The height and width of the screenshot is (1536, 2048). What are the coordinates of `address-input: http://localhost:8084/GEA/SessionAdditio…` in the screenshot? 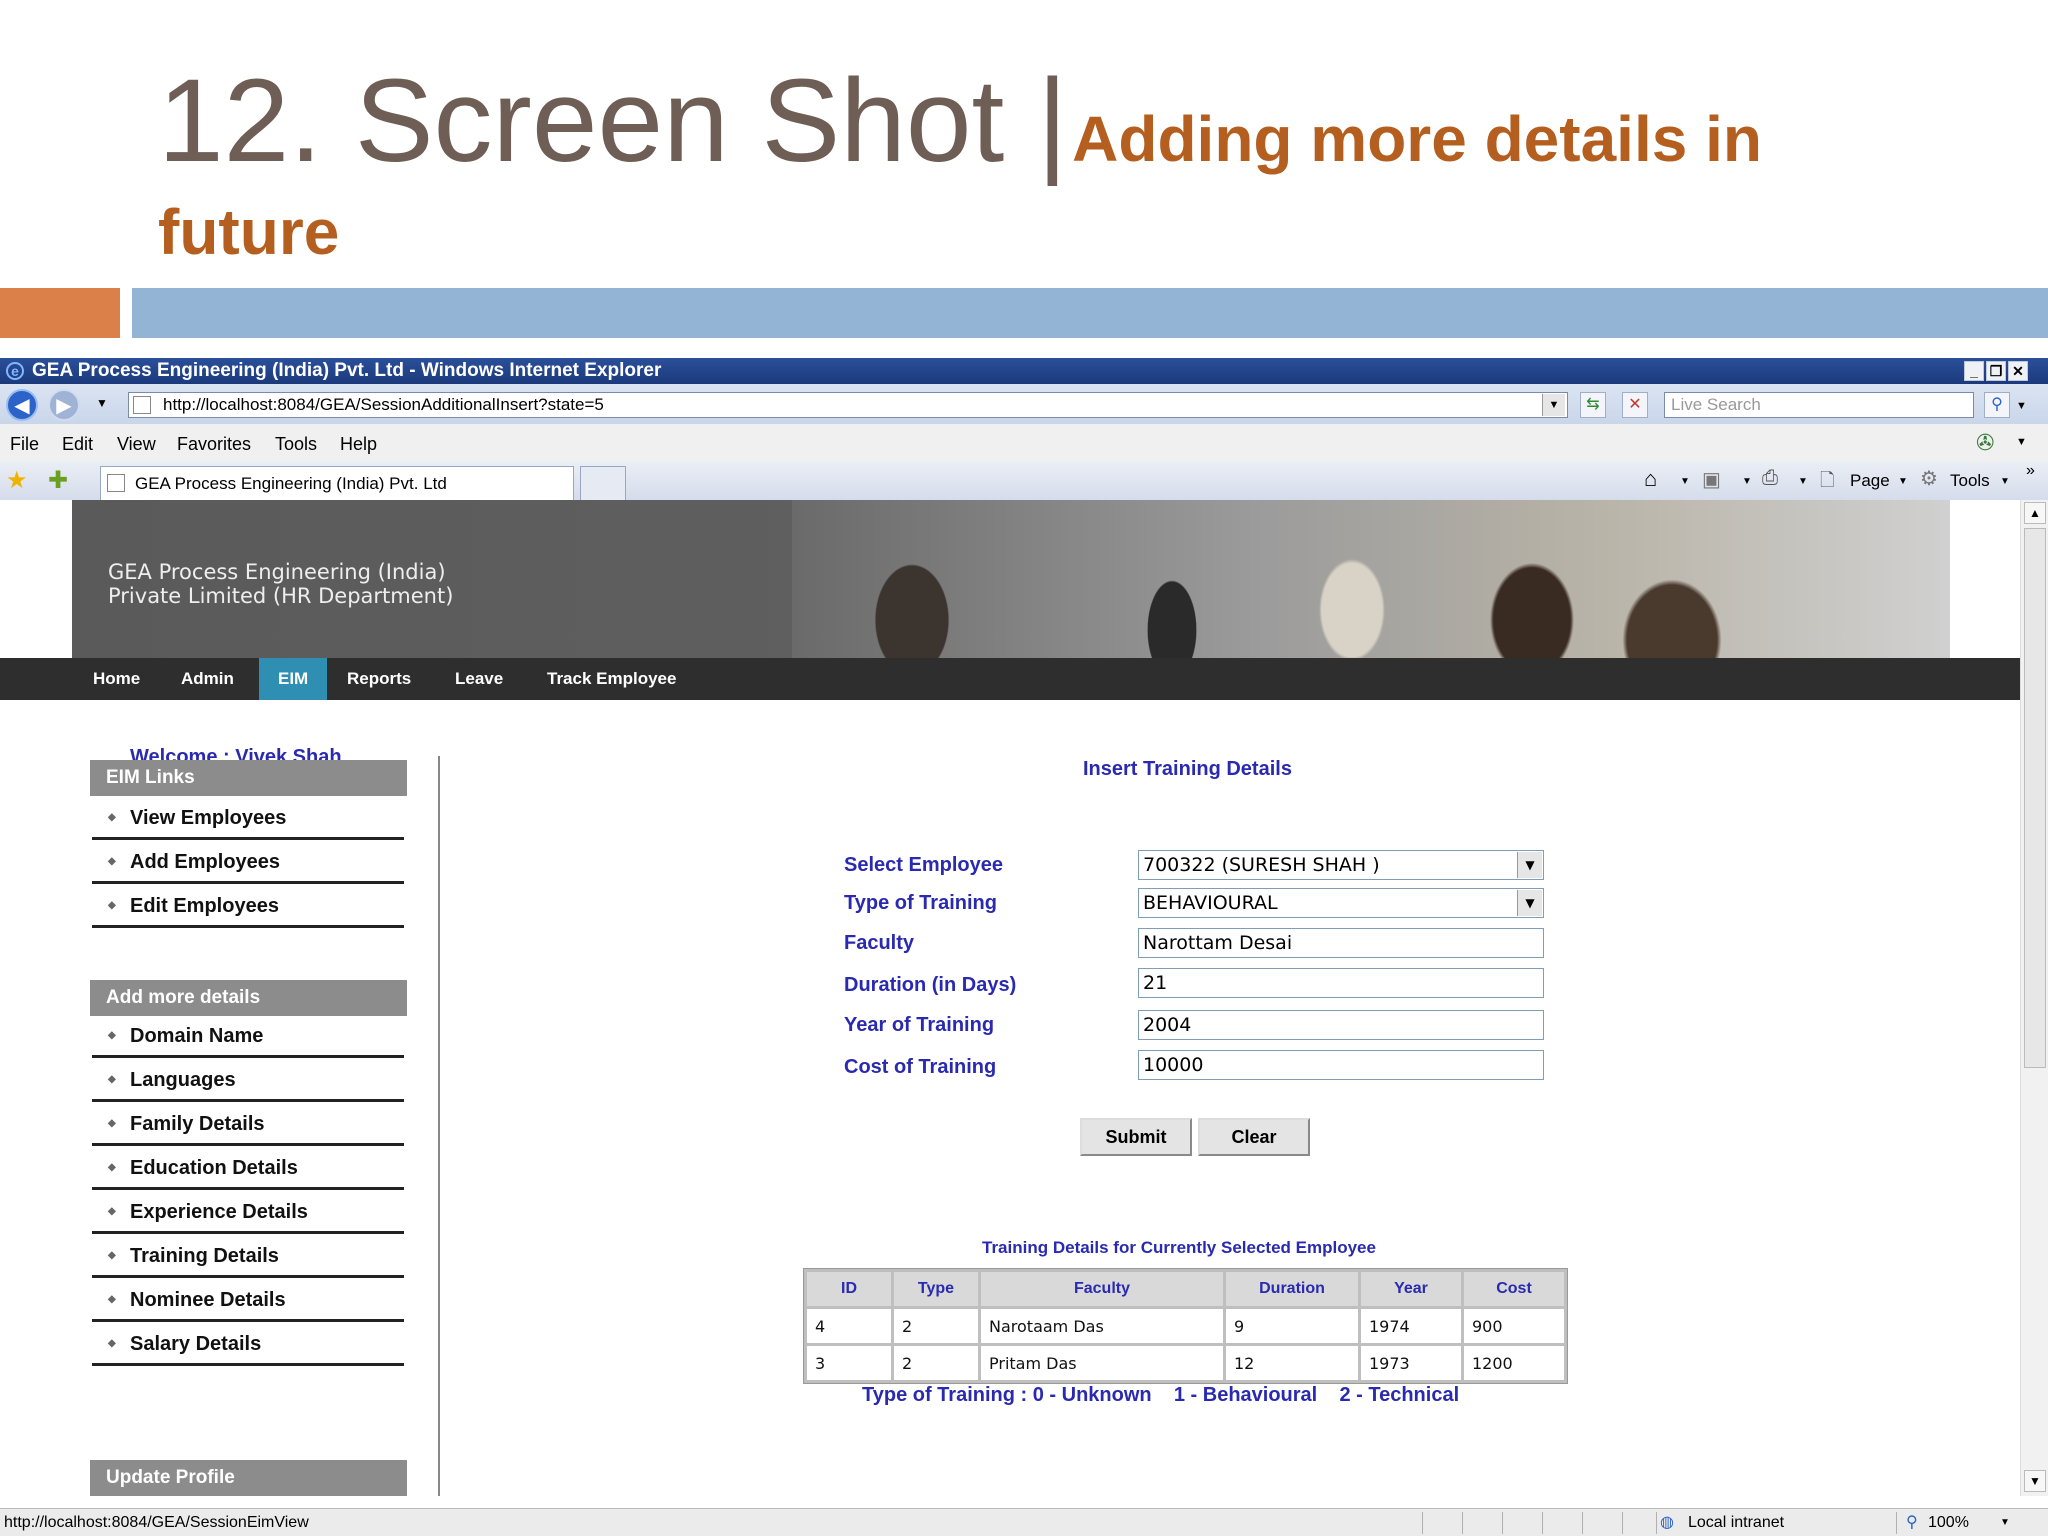 It's located at (848, 405).